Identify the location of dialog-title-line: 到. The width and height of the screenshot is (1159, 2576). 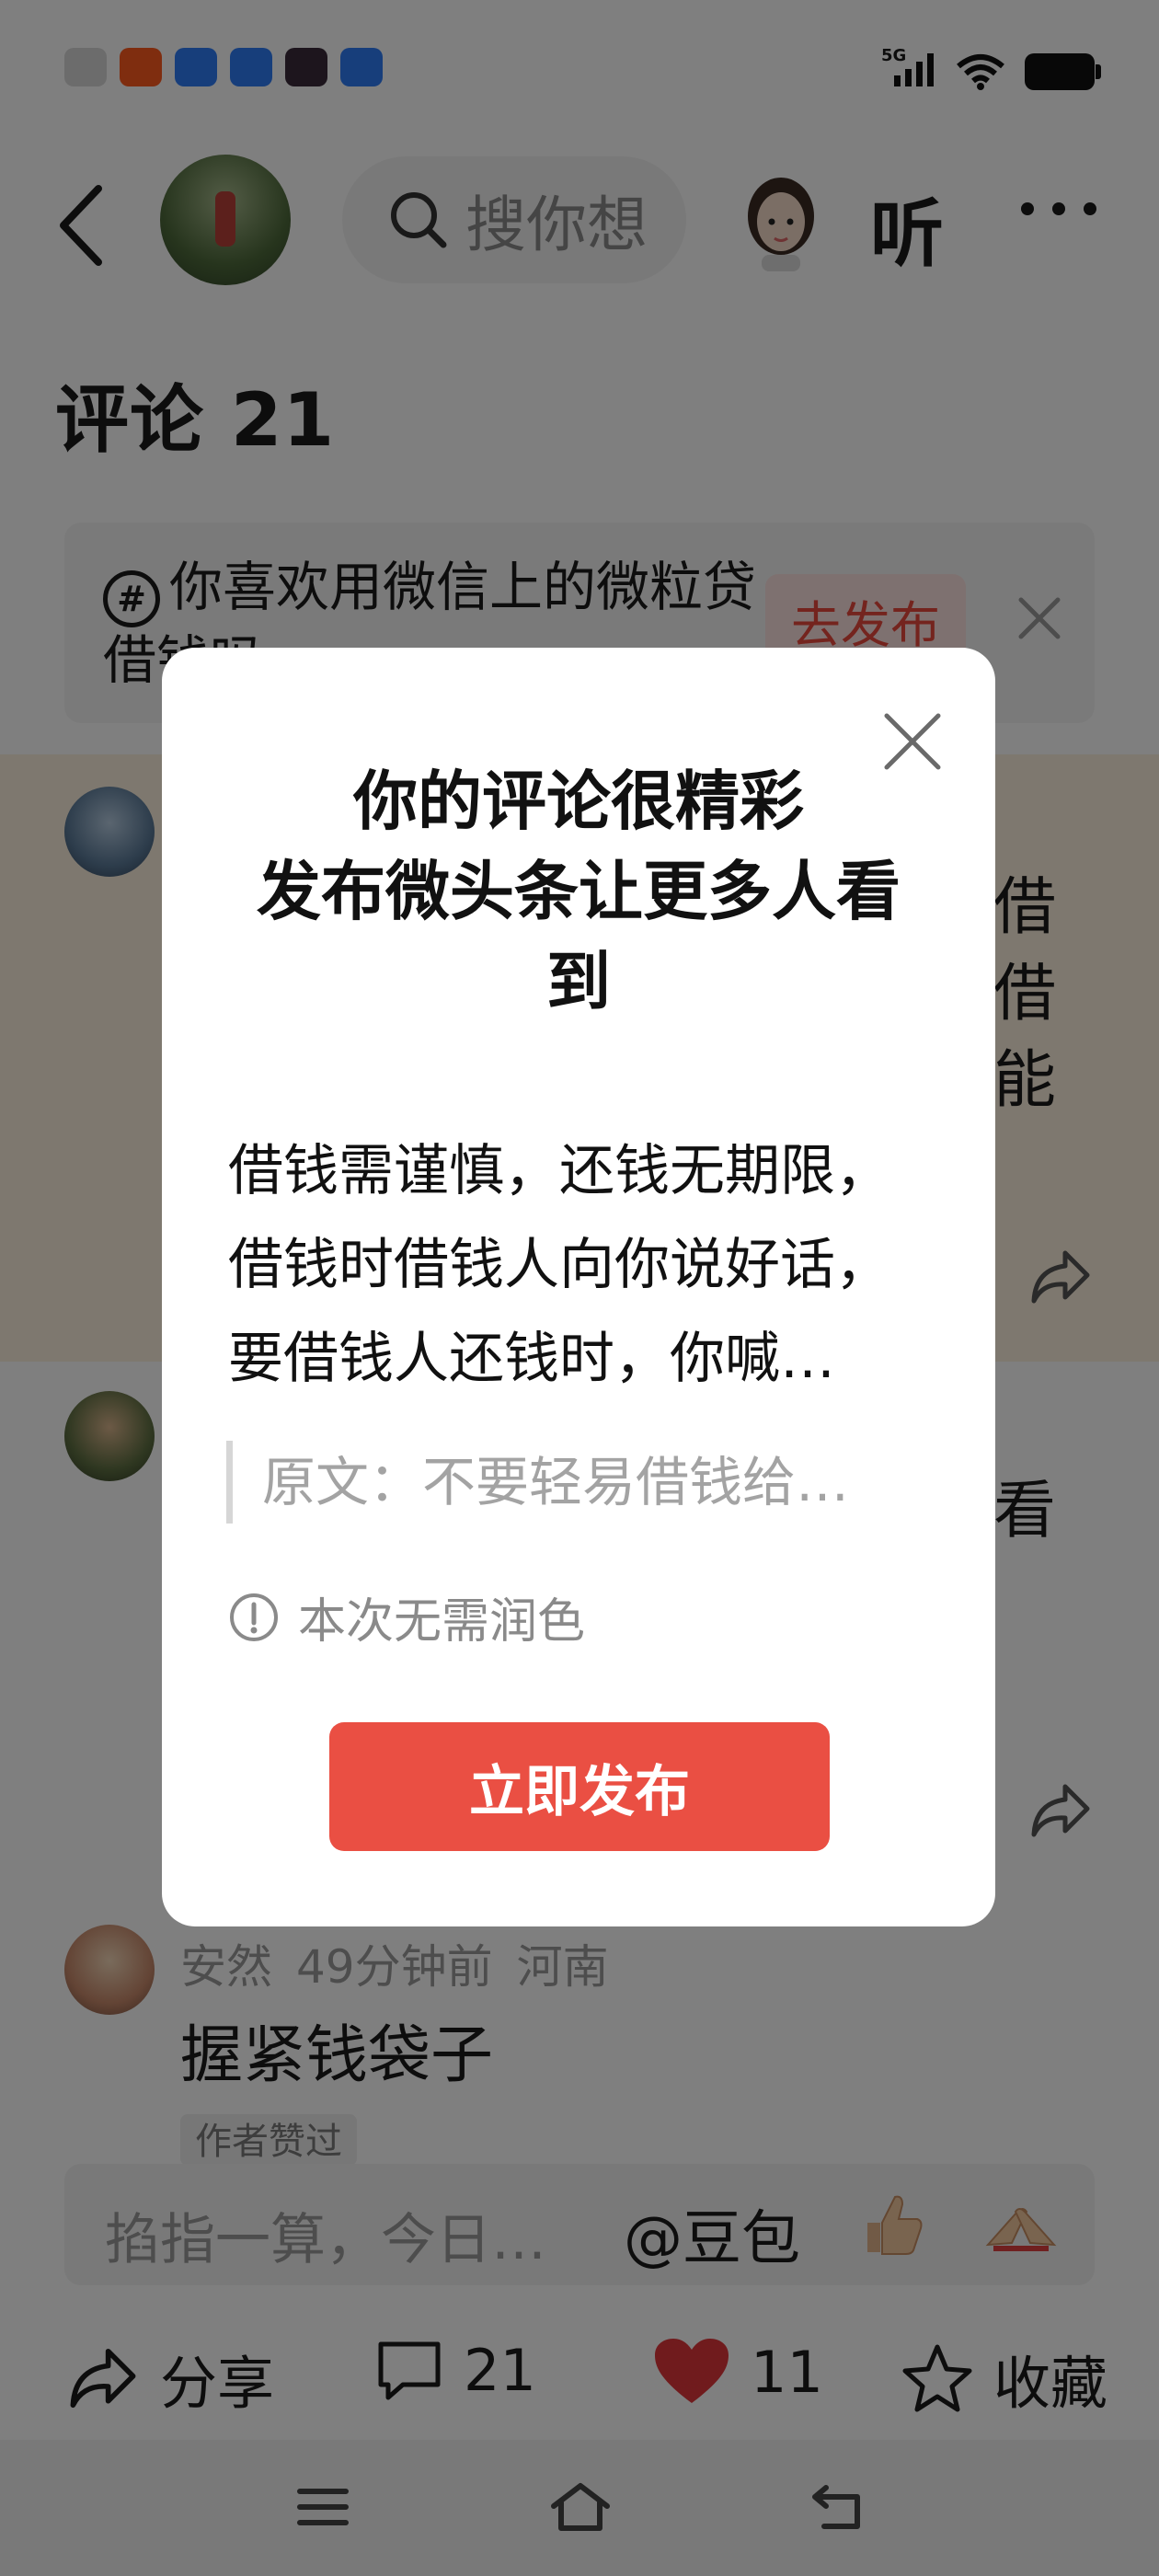
(578, 981).